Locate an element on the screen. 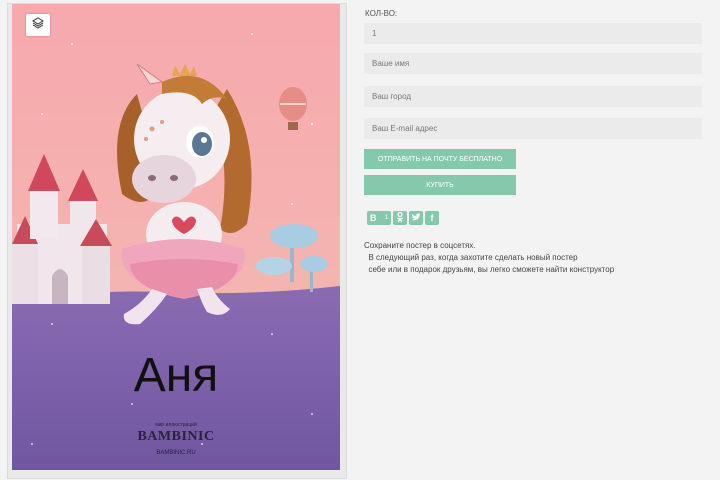 The width and height of the screenshot is (720, 480). vk-count: 1 is located at coordinates (386, 218).